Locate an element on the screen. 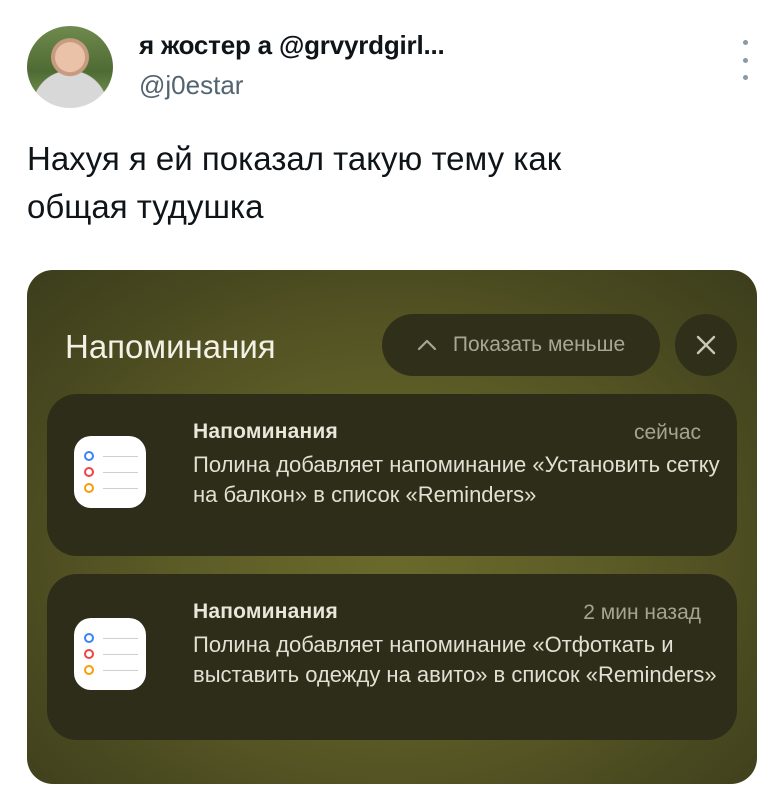 This screenshot has width=779, height=800. notification-center-title: Напоминания is located at coordinates (170, 346).